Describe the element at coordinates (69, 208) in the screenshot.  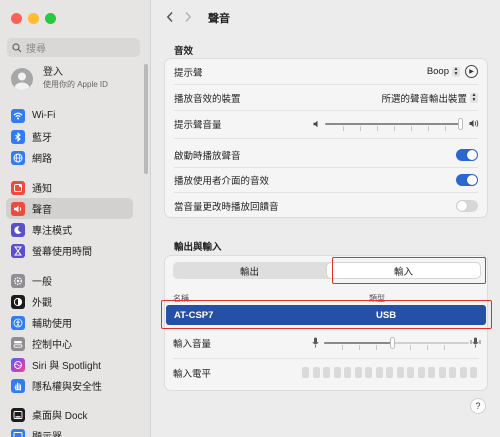
I see `sidebar-item-sound: 聲音` at that location.